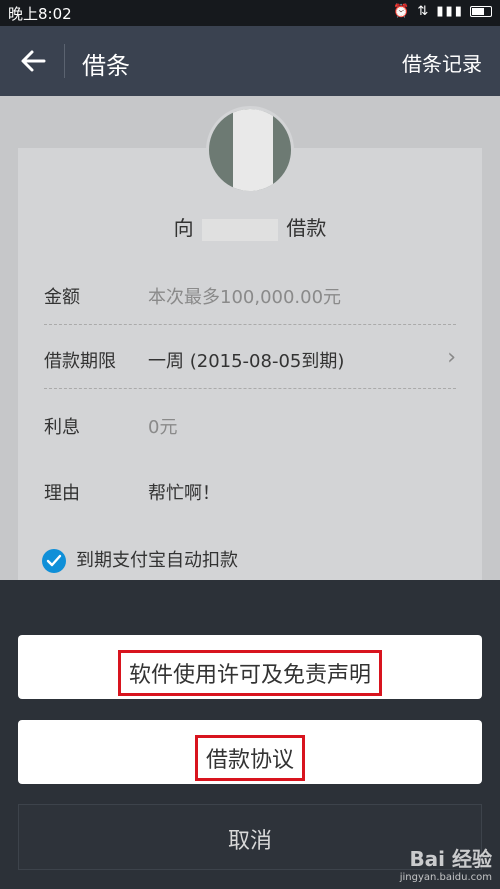 Image resolution: width=500 pixels, height=889 pixels. Describe the element at coordinates (246, 361) in the screenshot. I see `term-value: 一周 (2015-08-05到期)` at that location.